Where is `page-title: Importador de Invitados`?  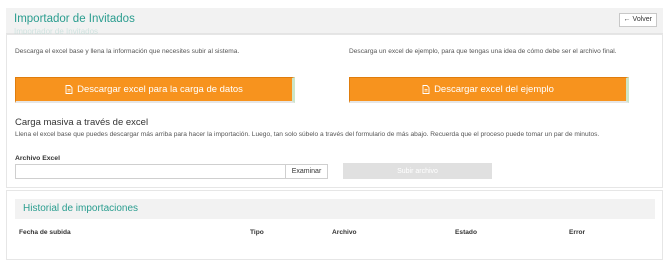
page-title: Importador de Invitados is located at coordinates (74, 19).